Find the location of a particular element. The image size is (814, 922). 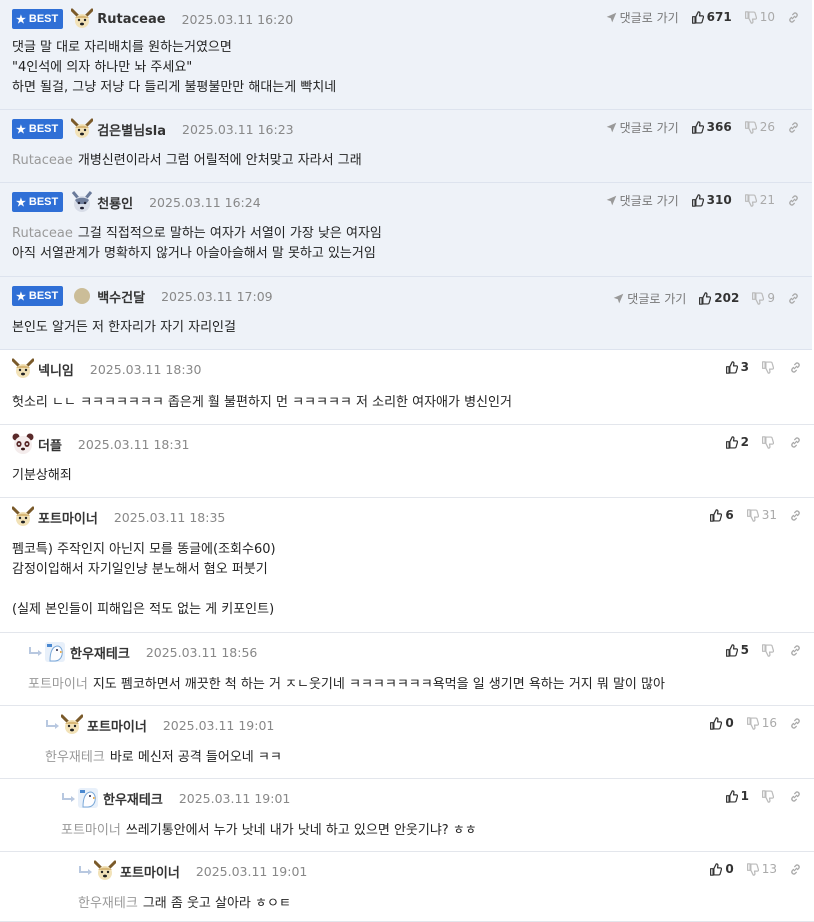

circle-avatar is located at coordinates (82, 296).